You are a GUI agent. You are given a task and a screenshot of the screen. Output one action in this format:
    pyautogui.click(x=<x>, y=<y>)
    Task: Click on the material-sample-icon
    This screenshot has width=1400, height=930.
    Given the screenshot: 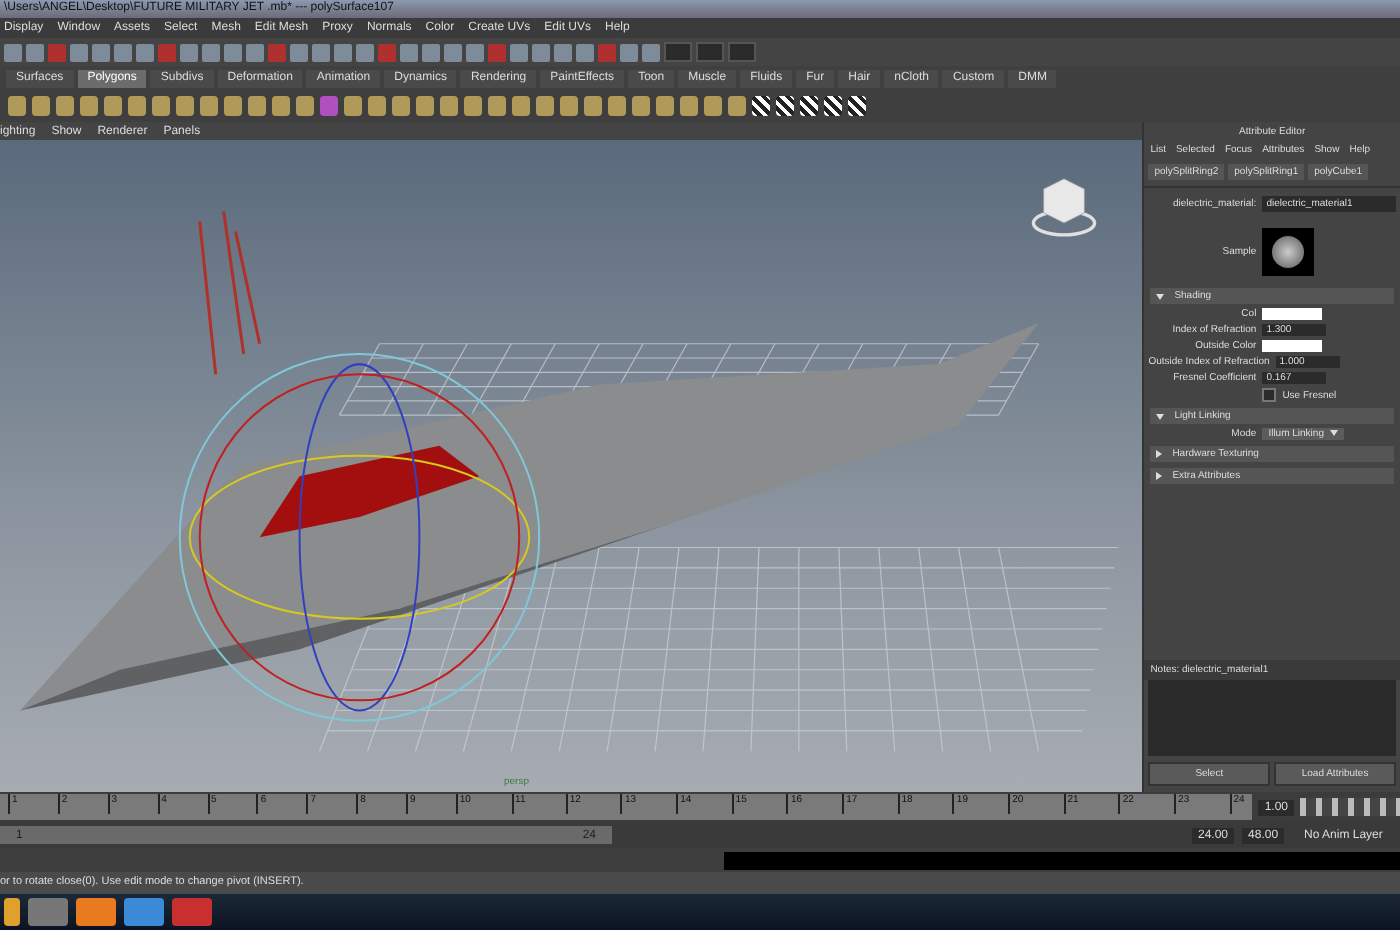 What is the action you would take?
    pyautogui.click(x=1288, y=252)
    